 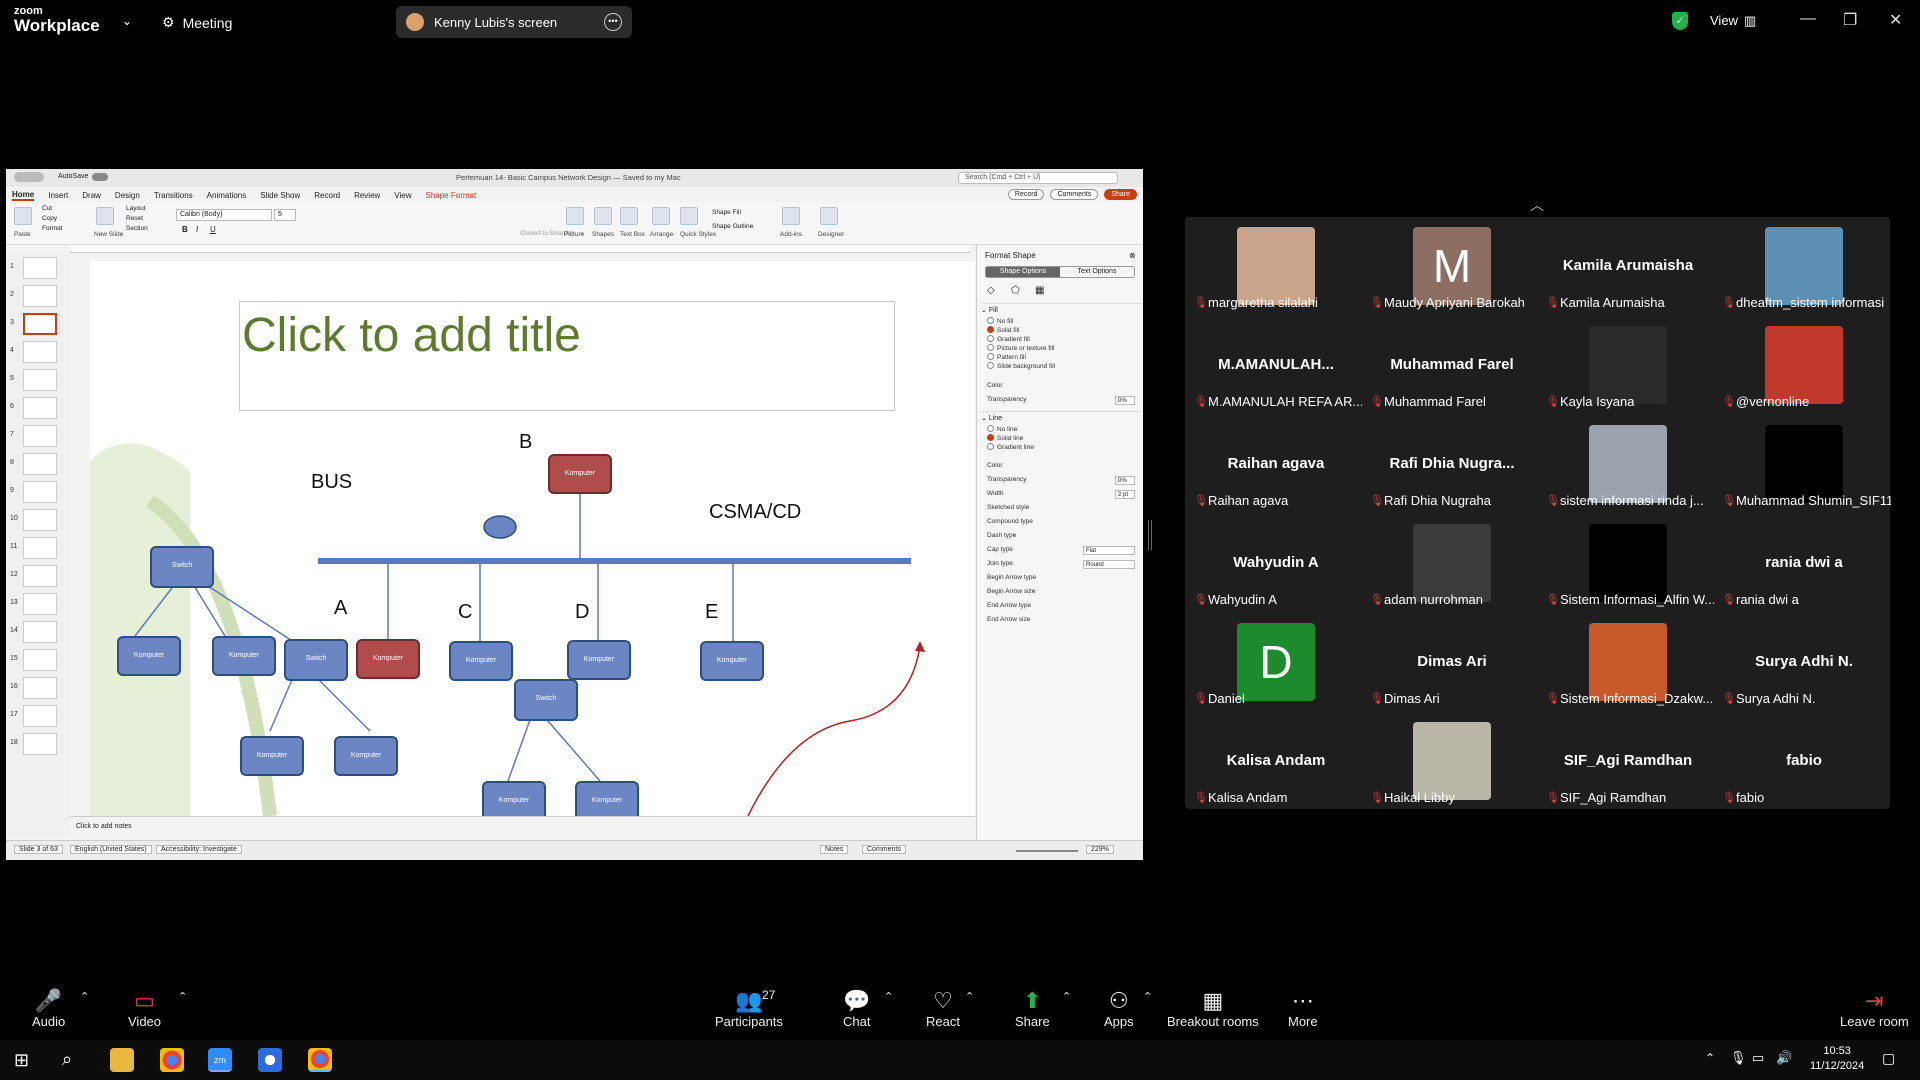 What do you see at coordinates (599, 660) in the screenshot?
I see `komputer-node-d: Komputer` at bounding box center [599, 660].